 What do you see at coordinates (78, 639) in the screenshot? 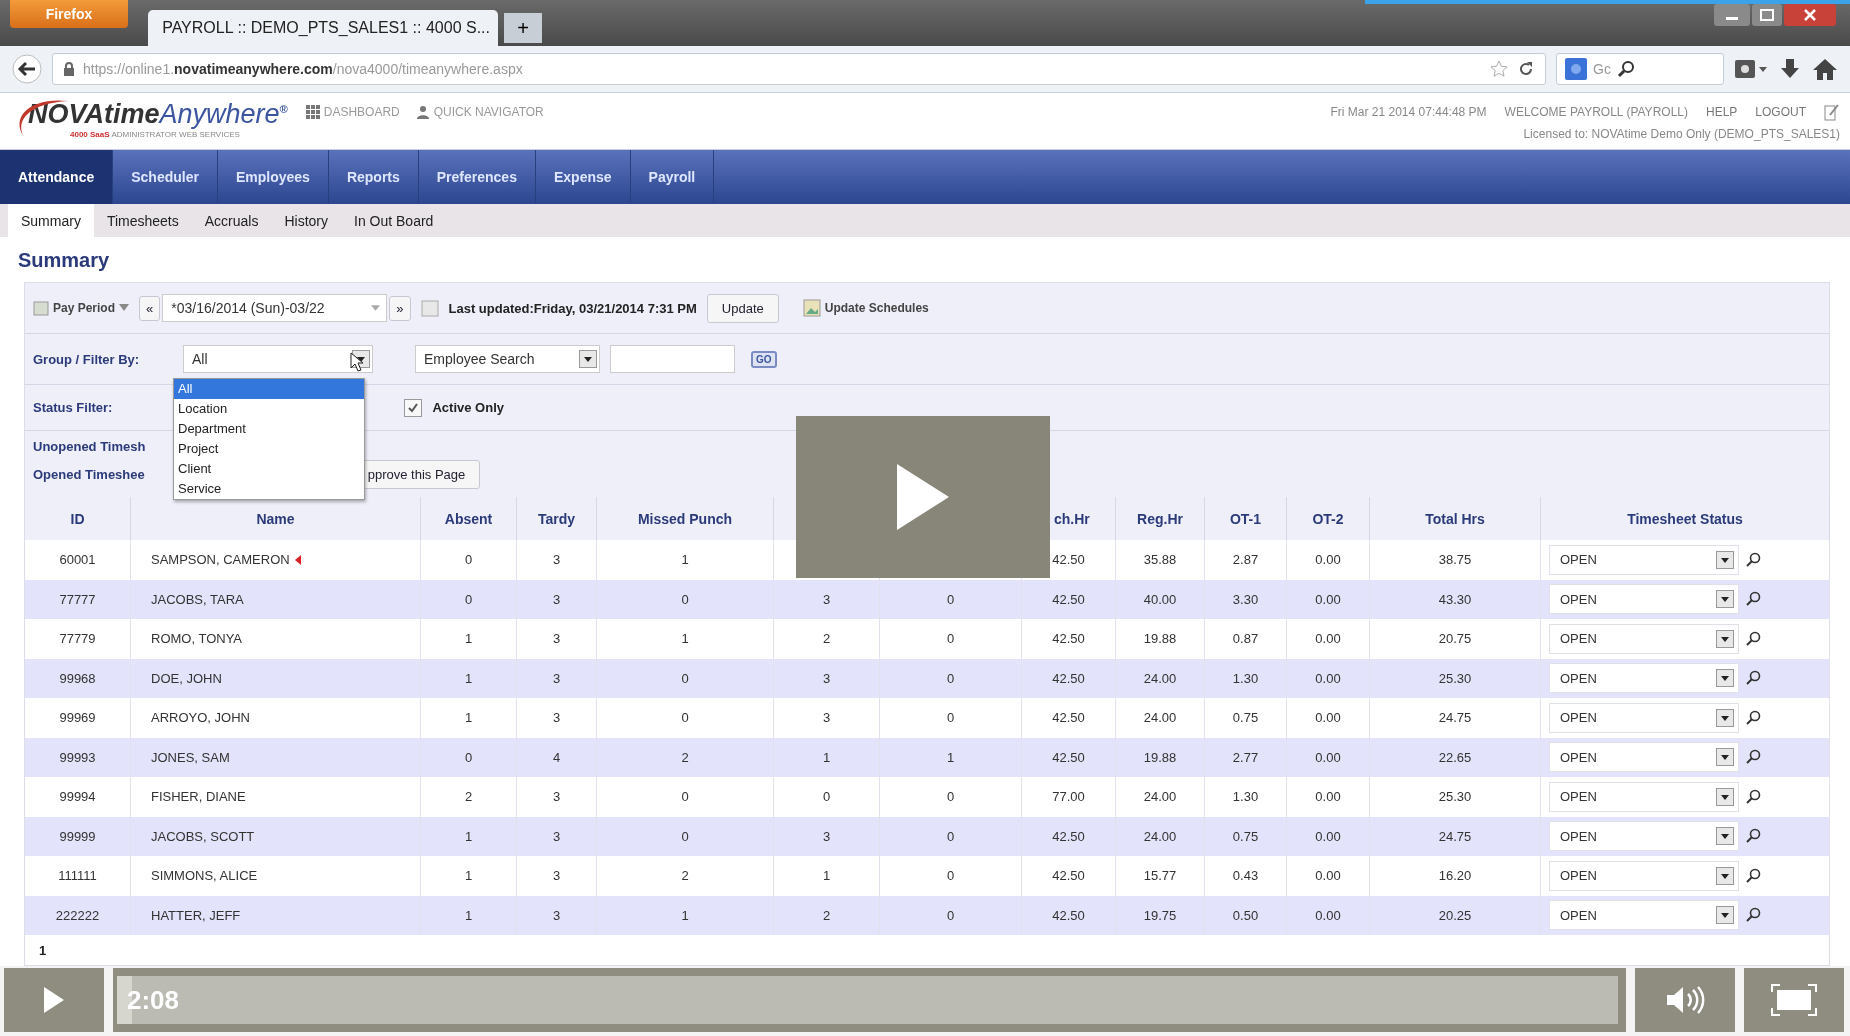
I see `table-cell: 77779` at bounding box center [78, 639].